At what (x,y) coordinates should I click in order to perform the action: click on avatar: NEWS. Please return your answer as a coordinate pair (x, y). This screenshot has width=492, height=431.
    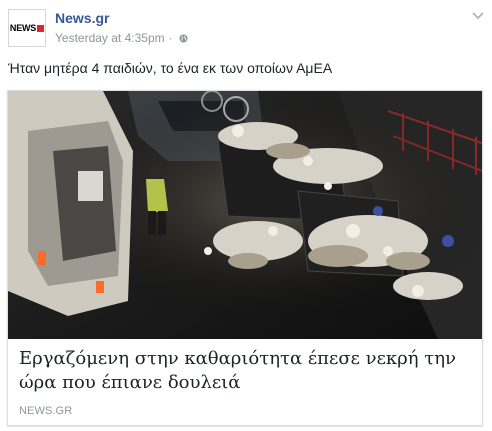
    Looking at the image, I should click on (27, 28).